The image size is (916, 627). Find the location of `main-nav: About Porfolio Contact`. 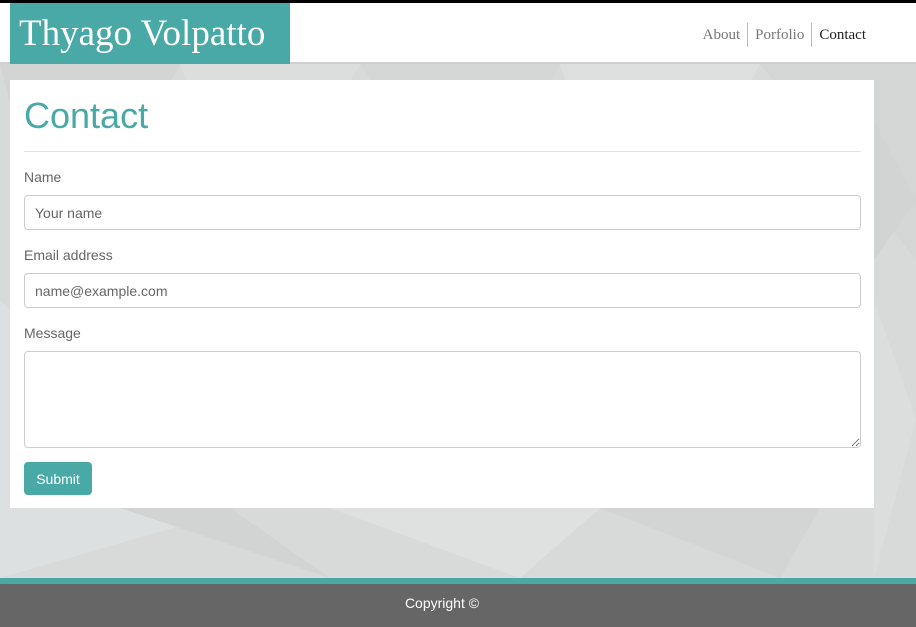

main-nav: About Porfolio Contact is located at coordinates (784, 35).